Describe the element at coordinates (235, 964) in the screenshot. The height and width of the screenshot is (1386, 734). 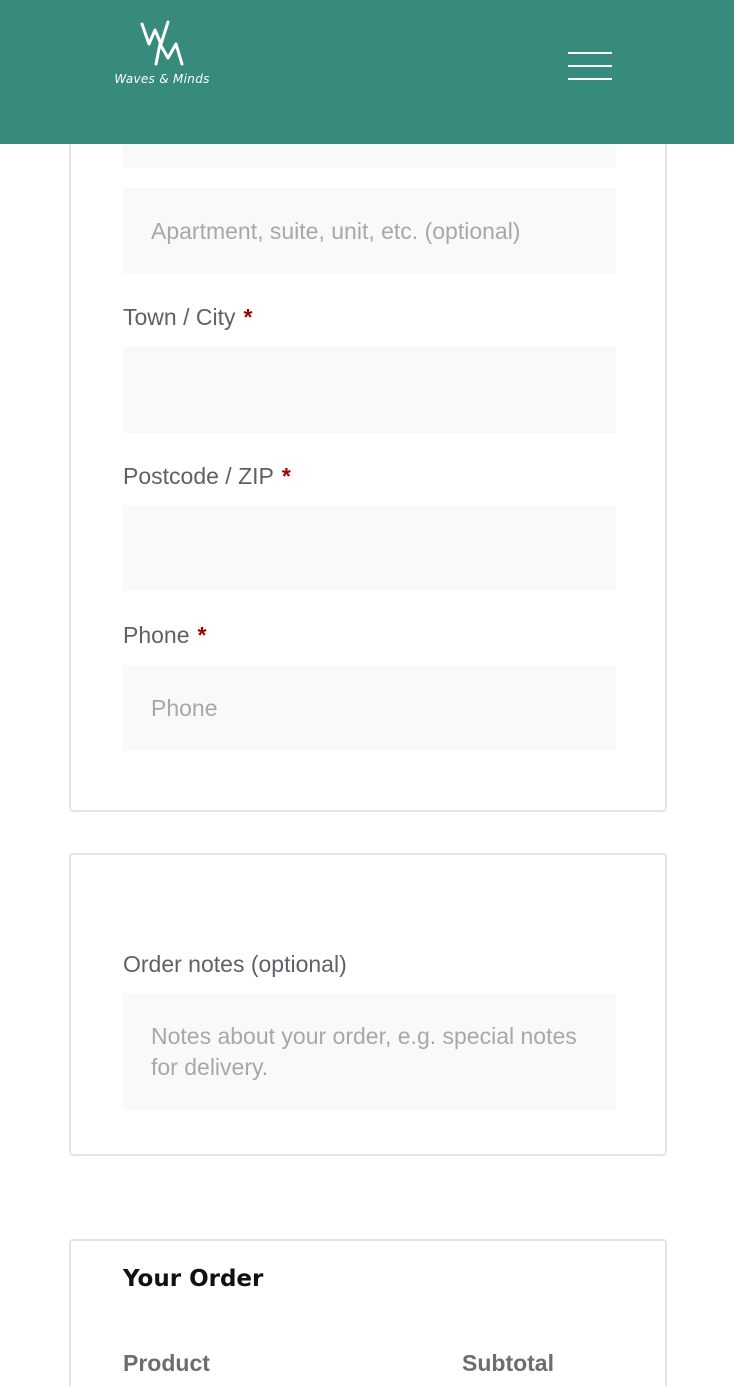
I see `order-notes-label: Order notes (optional)` at that location.